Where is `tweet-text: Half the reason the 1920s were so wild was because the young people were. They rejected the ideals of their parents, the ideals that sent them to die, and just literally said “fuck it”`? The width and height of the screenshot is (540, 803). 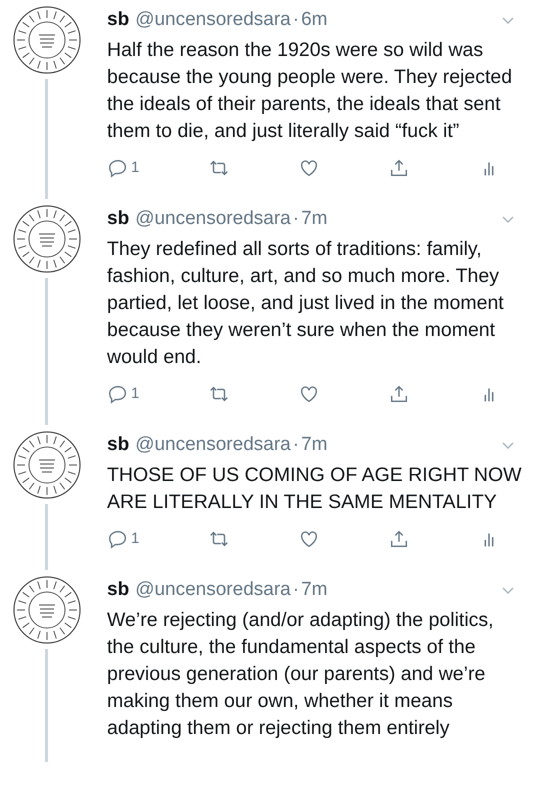 tweet-text: Half the reason the 1920s were so wild was because the young people were. They rejected the ideals of their parents, the ideals that sent them to die, and just literally said “fuck it” is located at coordinates (310, 91).